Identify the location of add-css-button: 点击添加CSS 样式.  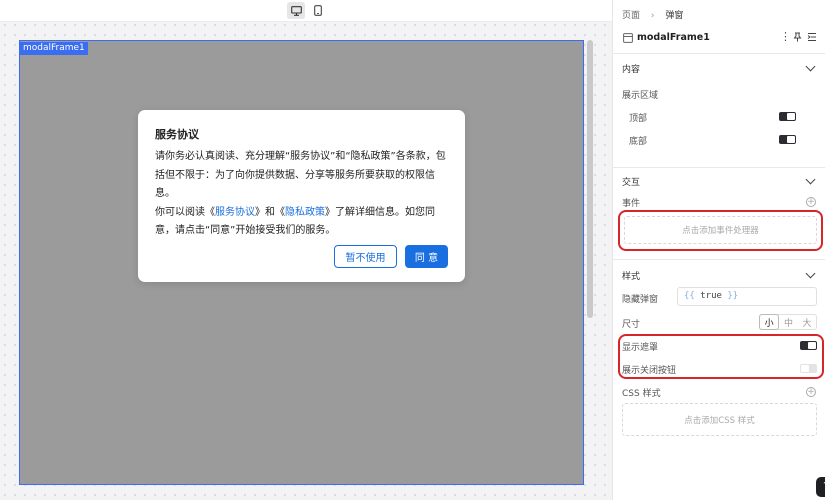
(719, 419).